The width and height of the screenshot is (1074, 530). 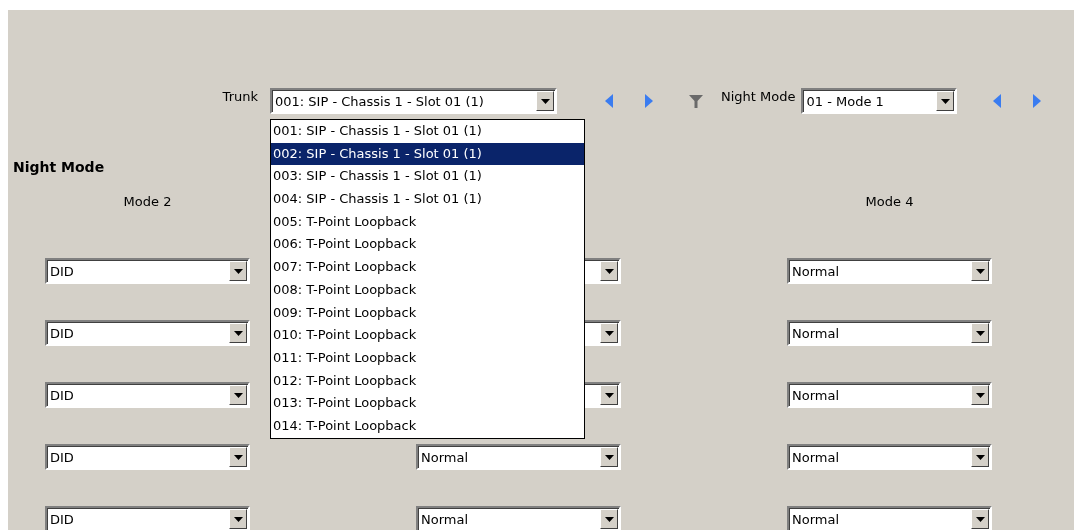 I want to click on column-header: Mode 4, so click(x=889, y=201).